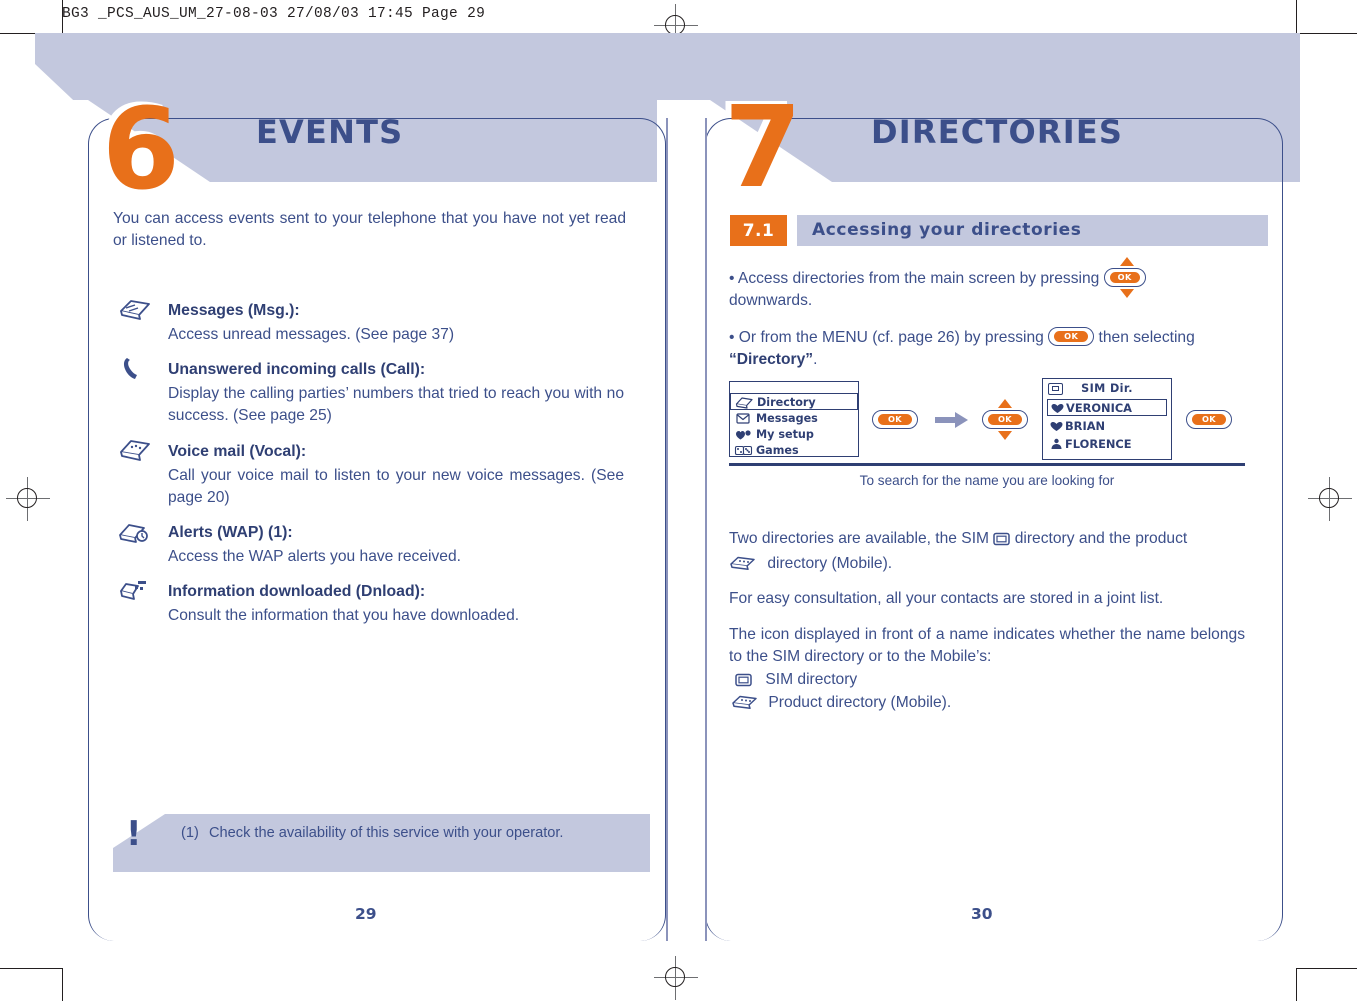 This screenshot has width=1357, height=1001. Describe the element at coordinates (830, 563) in the screenshot. I see `paragraph-text: directory (Mobile).` at that location.